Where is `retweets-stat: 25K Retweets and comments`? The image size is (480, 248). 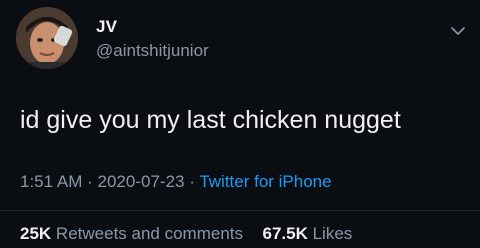 retweets-stat: 25K Retweets and comments is located at coordinates (134, 233).